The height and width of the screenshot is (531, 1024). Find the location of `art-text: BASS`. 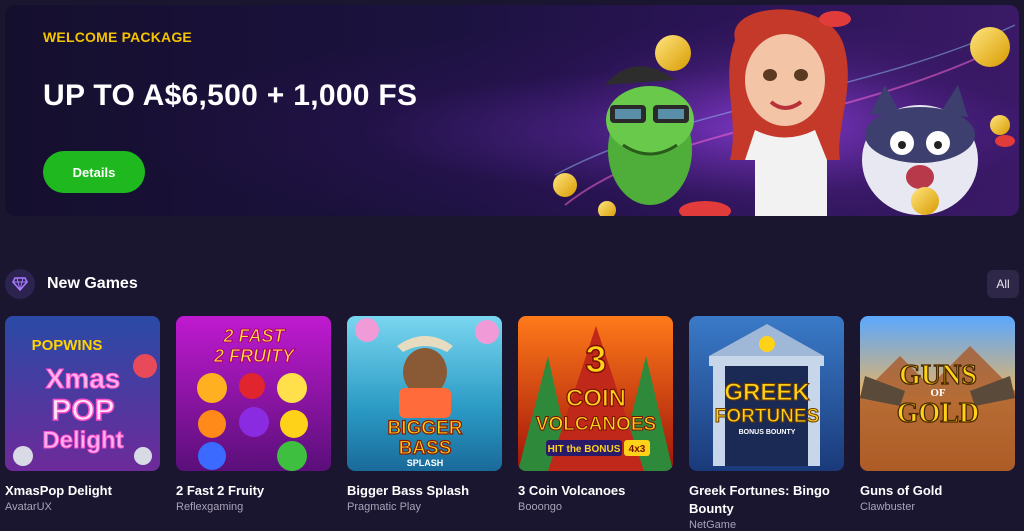

art-text: BASS is located at coordinates (425, 448).